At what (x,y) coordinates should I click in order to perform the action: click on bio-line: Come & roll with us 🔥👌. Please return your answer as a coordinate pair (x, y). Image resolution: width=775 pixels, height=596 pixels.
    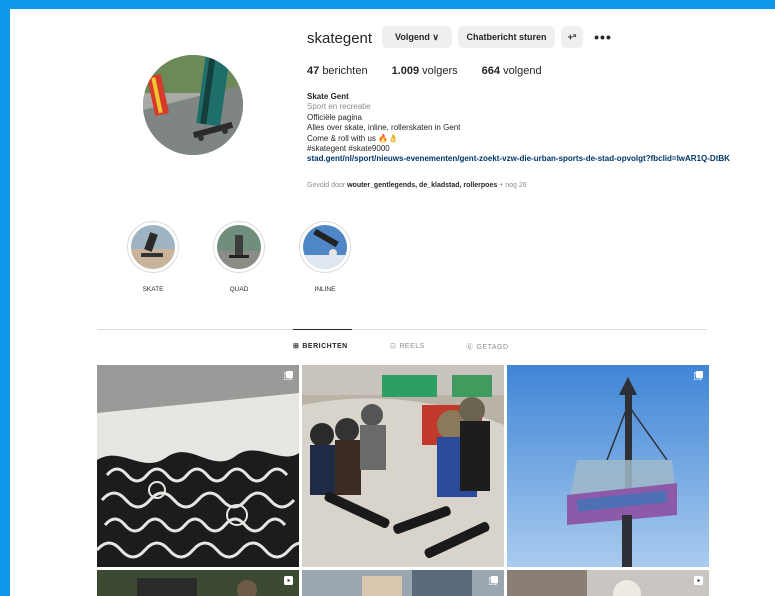
    Looking at the image, I should click on (353, 138).